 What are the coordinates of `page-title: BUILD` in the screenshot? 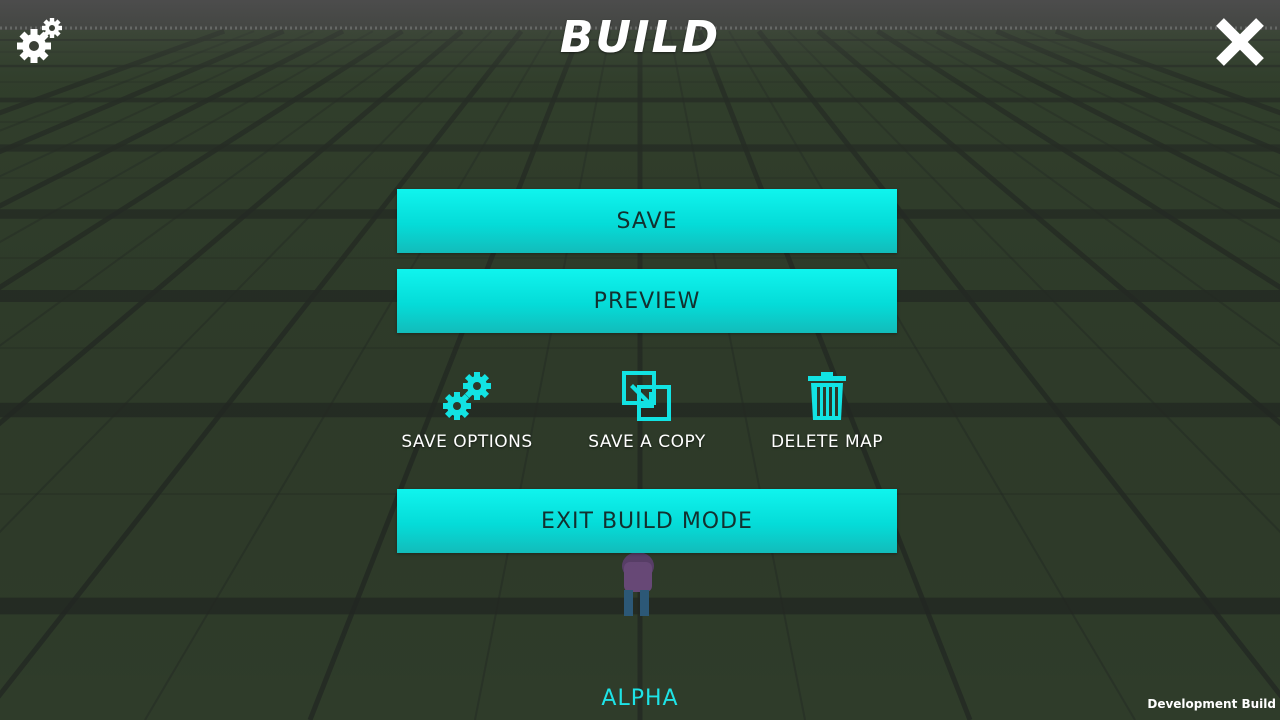 It's located at (640, 37).